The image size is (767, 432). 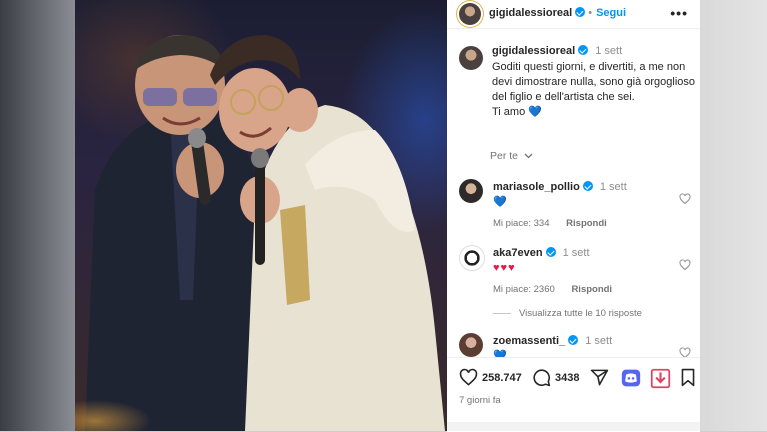 I want to click on discord-button, so click(x=631, y=378).